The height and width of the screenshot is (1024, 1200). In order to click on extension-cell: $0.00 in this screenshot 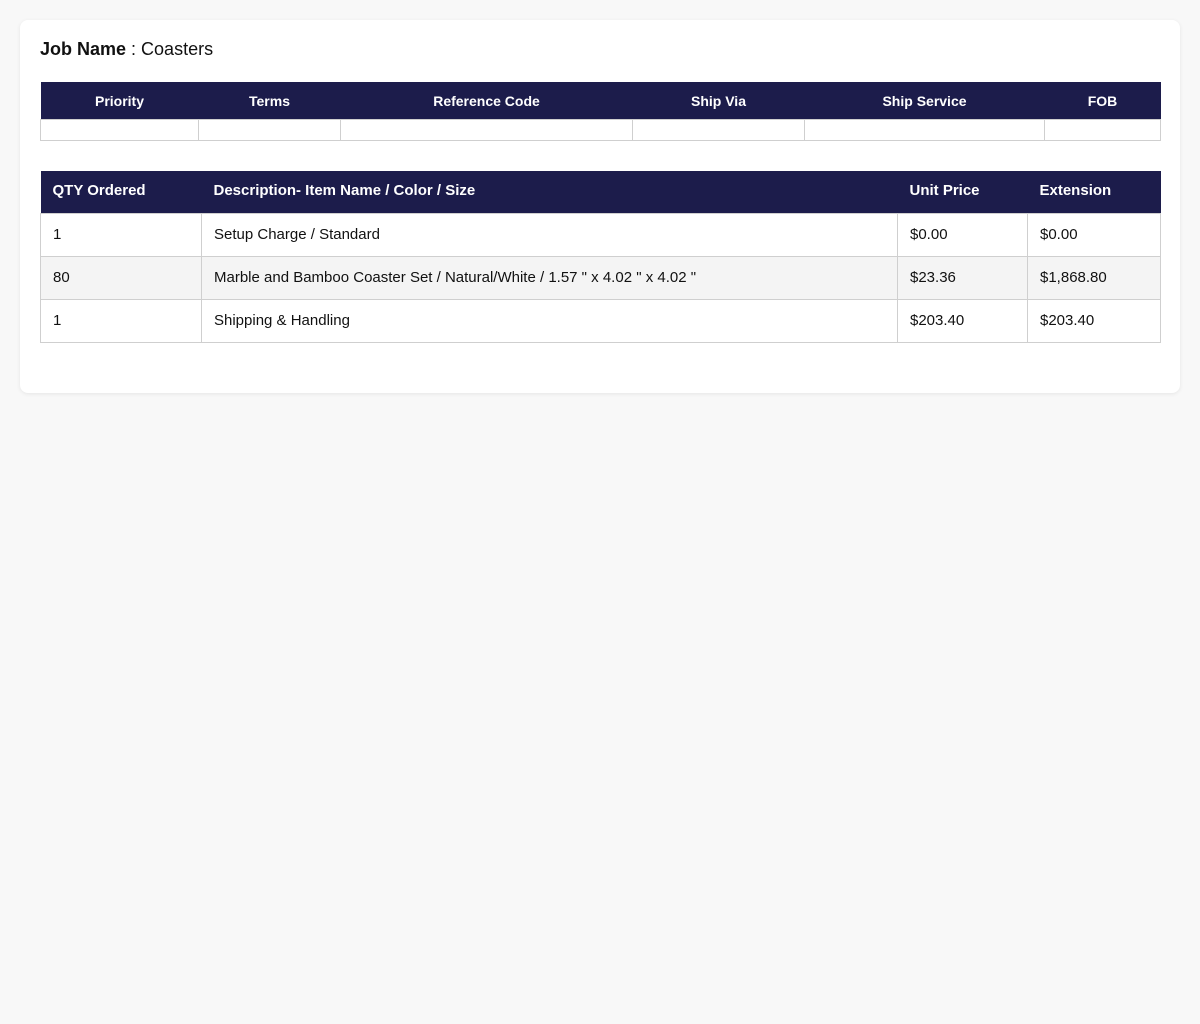, I will do `click(1094, 234)`.